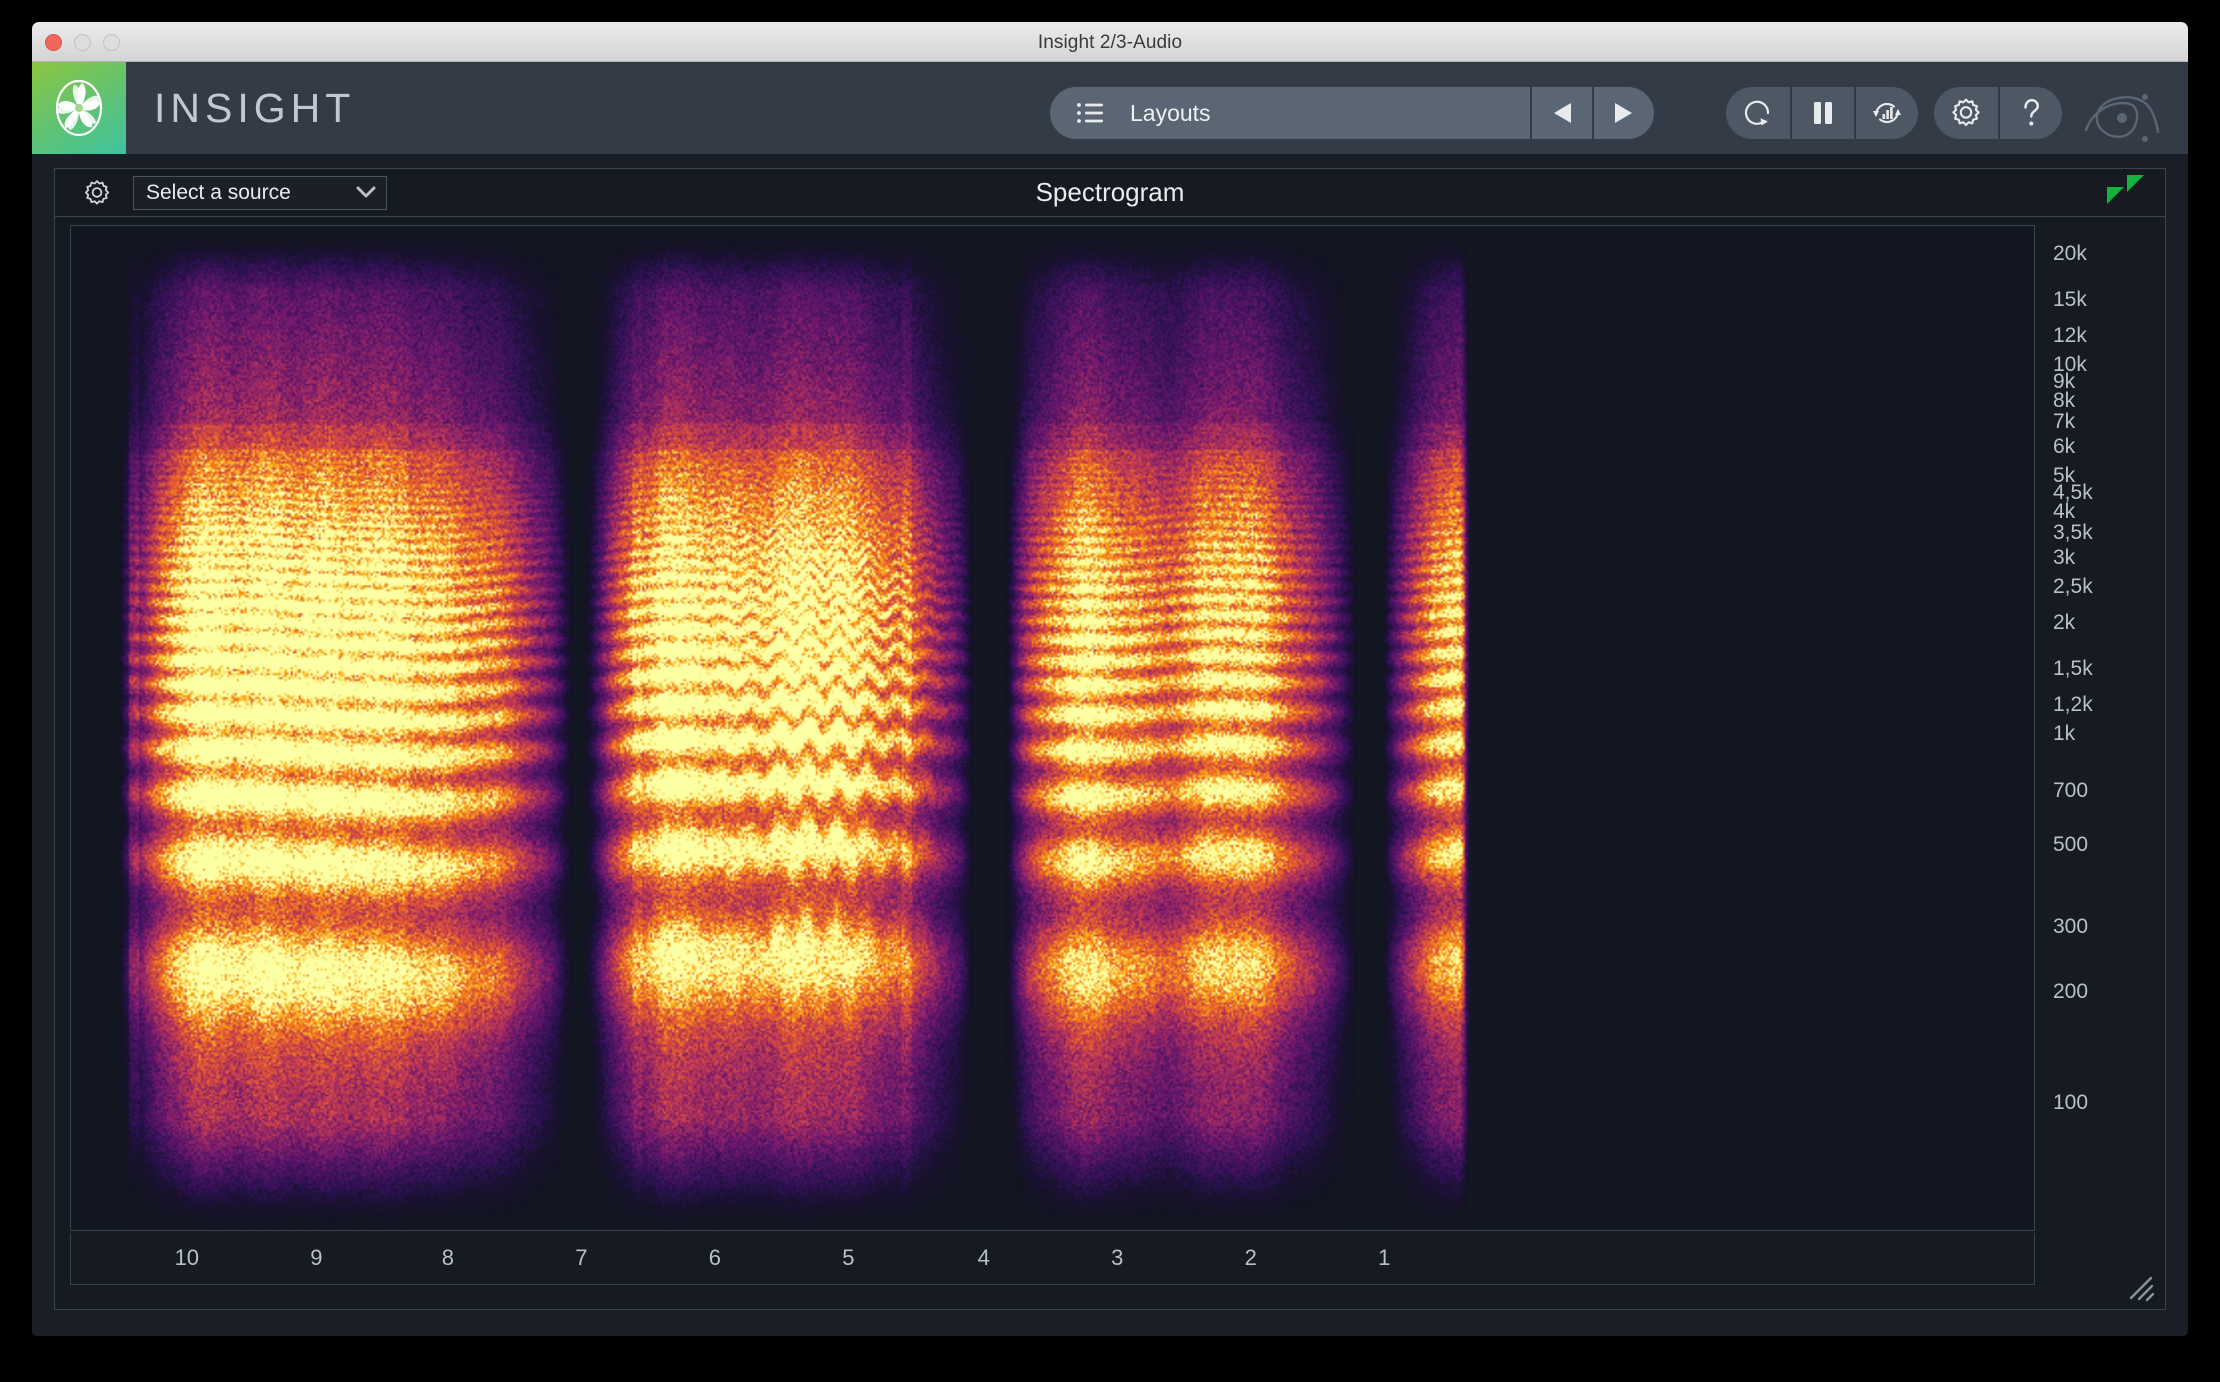 The image size is (2220, 1382). I want to click on list-icon, so click(1090, 113).